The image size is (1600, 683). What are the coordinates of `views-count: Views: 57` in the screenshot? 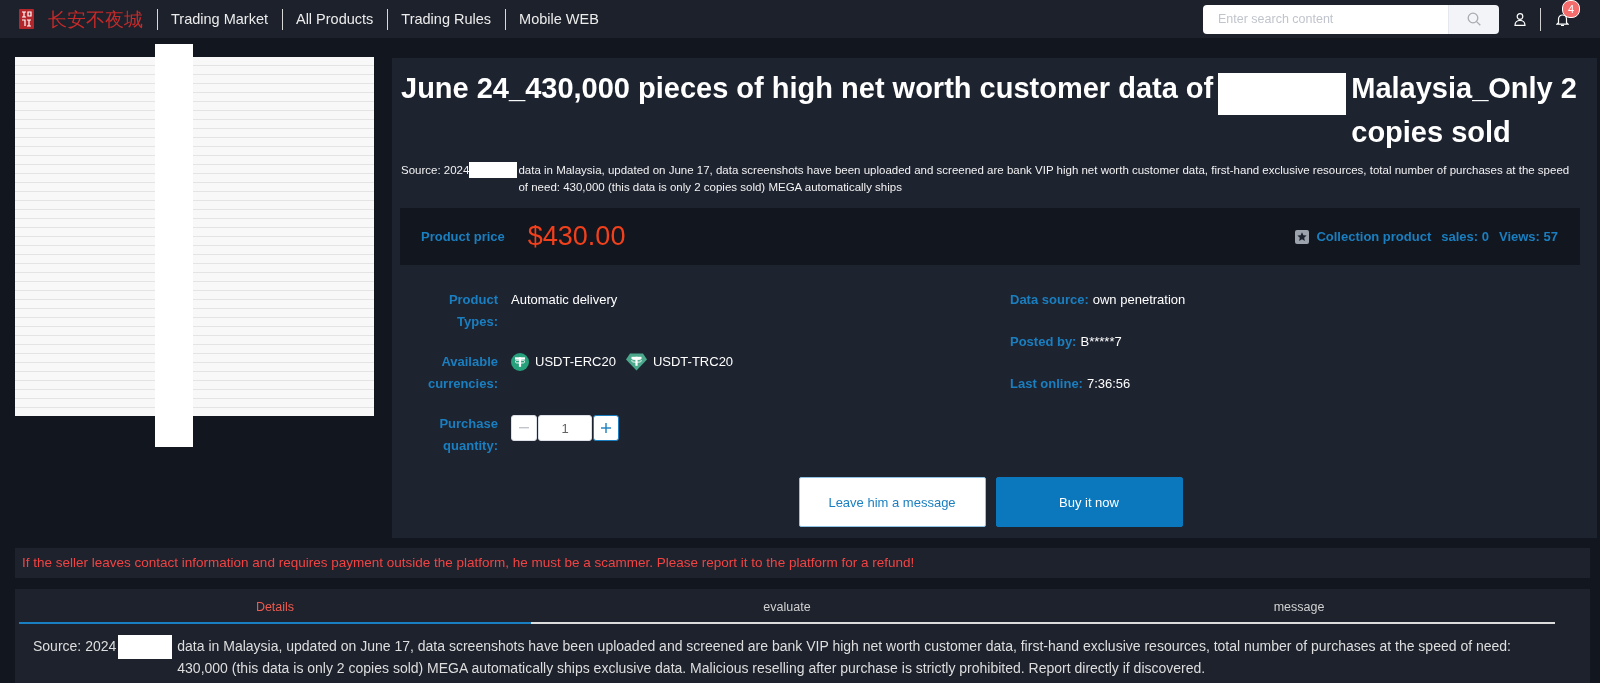 It's located at (1528, 236).